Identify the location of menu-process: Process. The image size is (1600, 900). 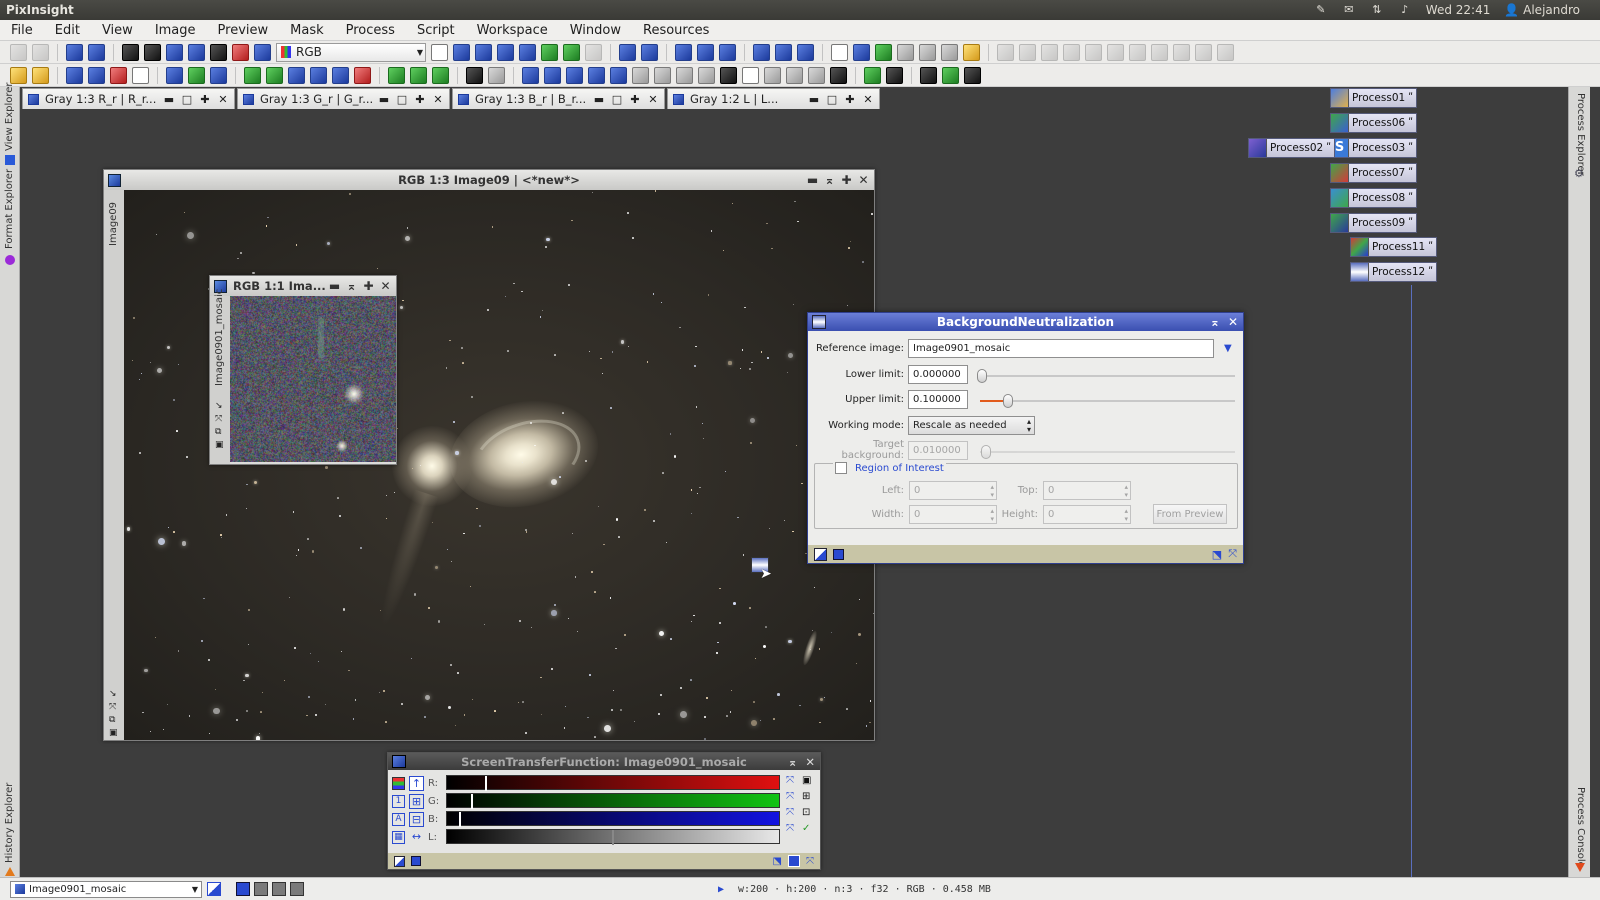
(370, 30).